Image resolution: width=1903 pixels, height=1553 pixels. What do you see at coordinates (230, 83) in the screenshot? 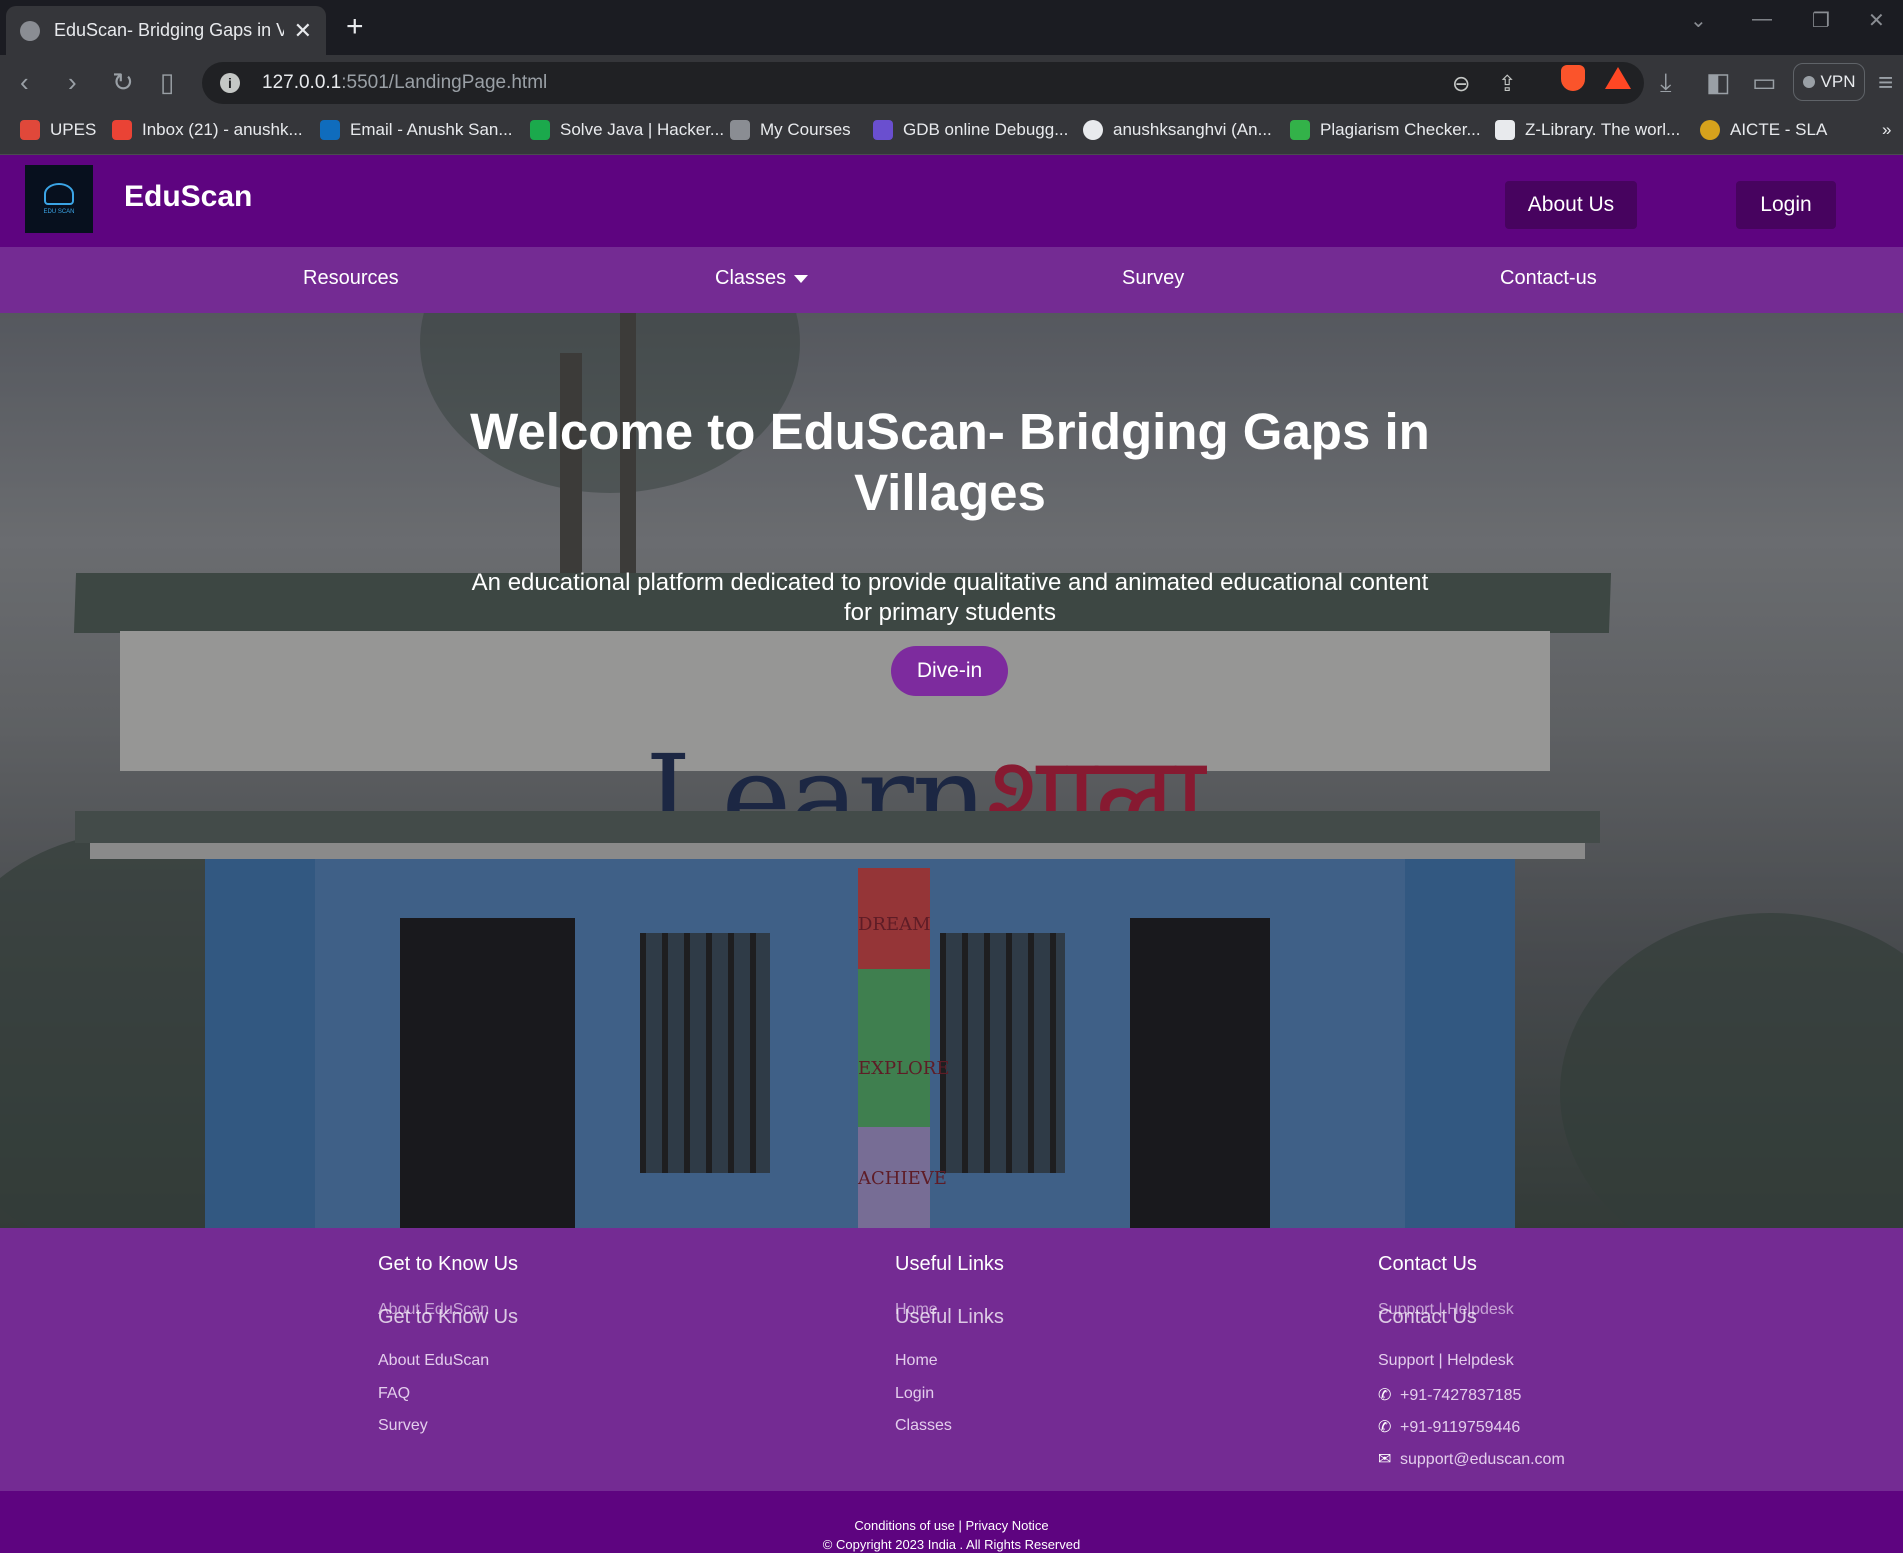
I see `site-info-icon: i` at bounding box center [230, 83].